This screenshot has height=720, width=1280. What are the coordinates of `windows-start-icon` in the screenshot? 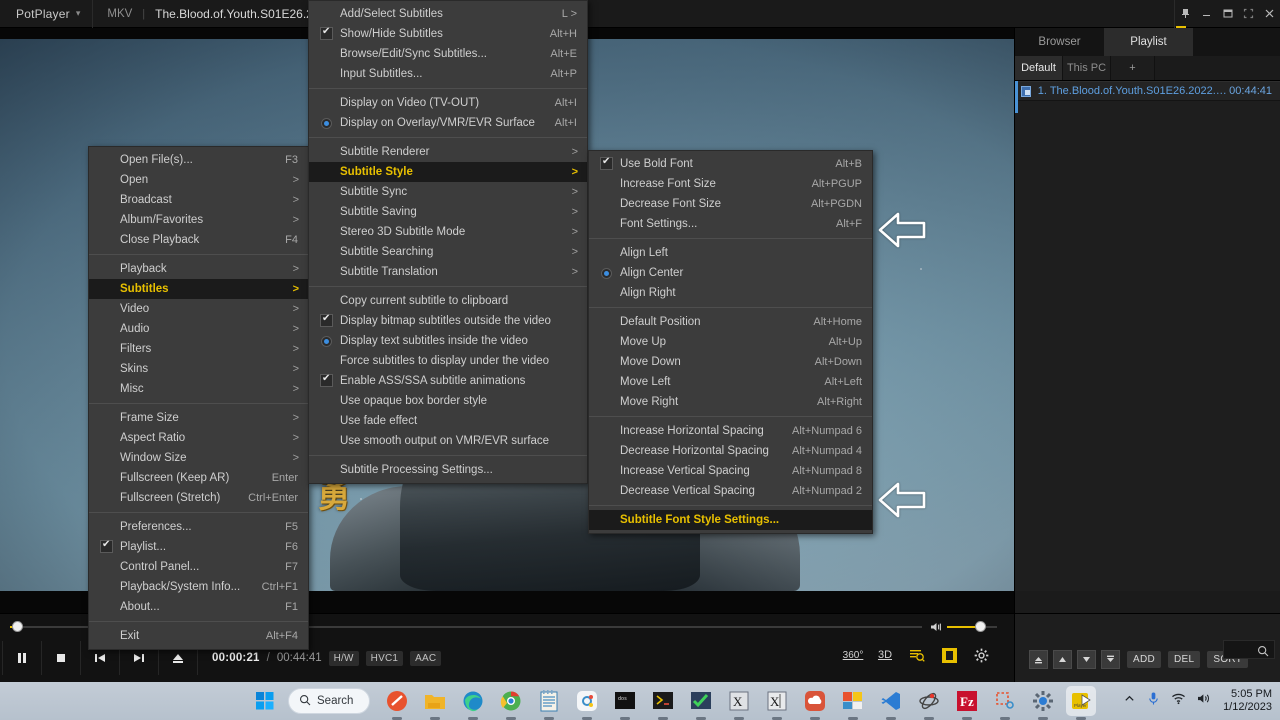 It's located at (265, 701).